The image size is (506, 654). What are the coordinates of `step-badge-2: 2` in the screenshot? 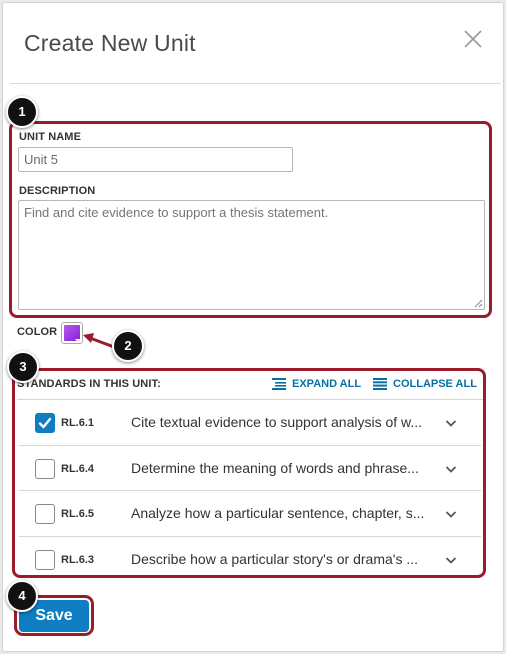 It's located at (128, 346).